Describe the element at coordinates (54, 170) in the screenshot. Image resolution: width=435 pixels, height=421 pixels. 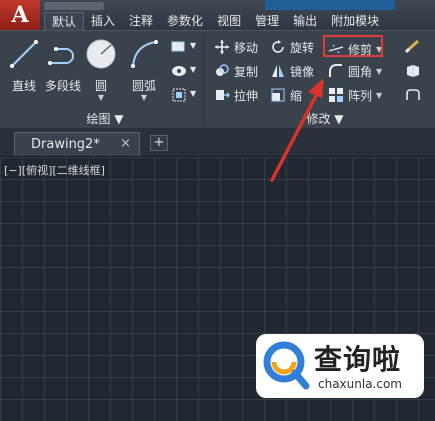
I see `viewport-controls: [−][俯视][二维线框]` at that location.